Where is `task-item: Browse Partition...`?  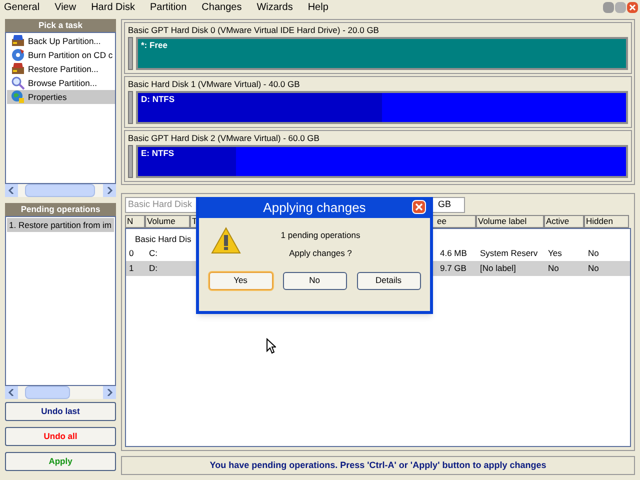 task-item: Browse Partition... is located at coordinates (61, 83).